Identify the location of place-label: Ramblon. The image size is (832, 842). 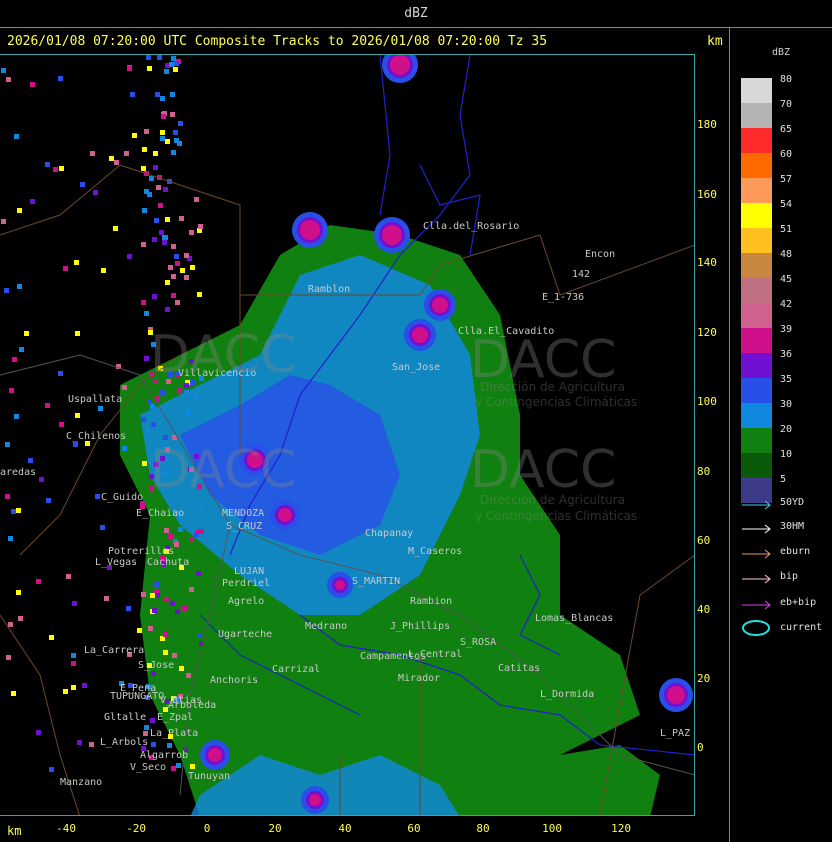
(329, 289).